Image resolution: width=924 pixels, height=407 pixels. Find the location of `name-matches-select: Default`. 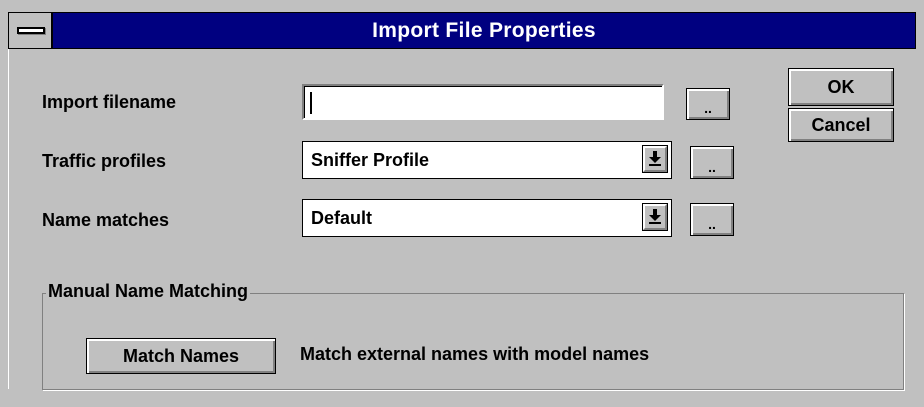

name-matches-select: Default is located at coordinates (487, 218).